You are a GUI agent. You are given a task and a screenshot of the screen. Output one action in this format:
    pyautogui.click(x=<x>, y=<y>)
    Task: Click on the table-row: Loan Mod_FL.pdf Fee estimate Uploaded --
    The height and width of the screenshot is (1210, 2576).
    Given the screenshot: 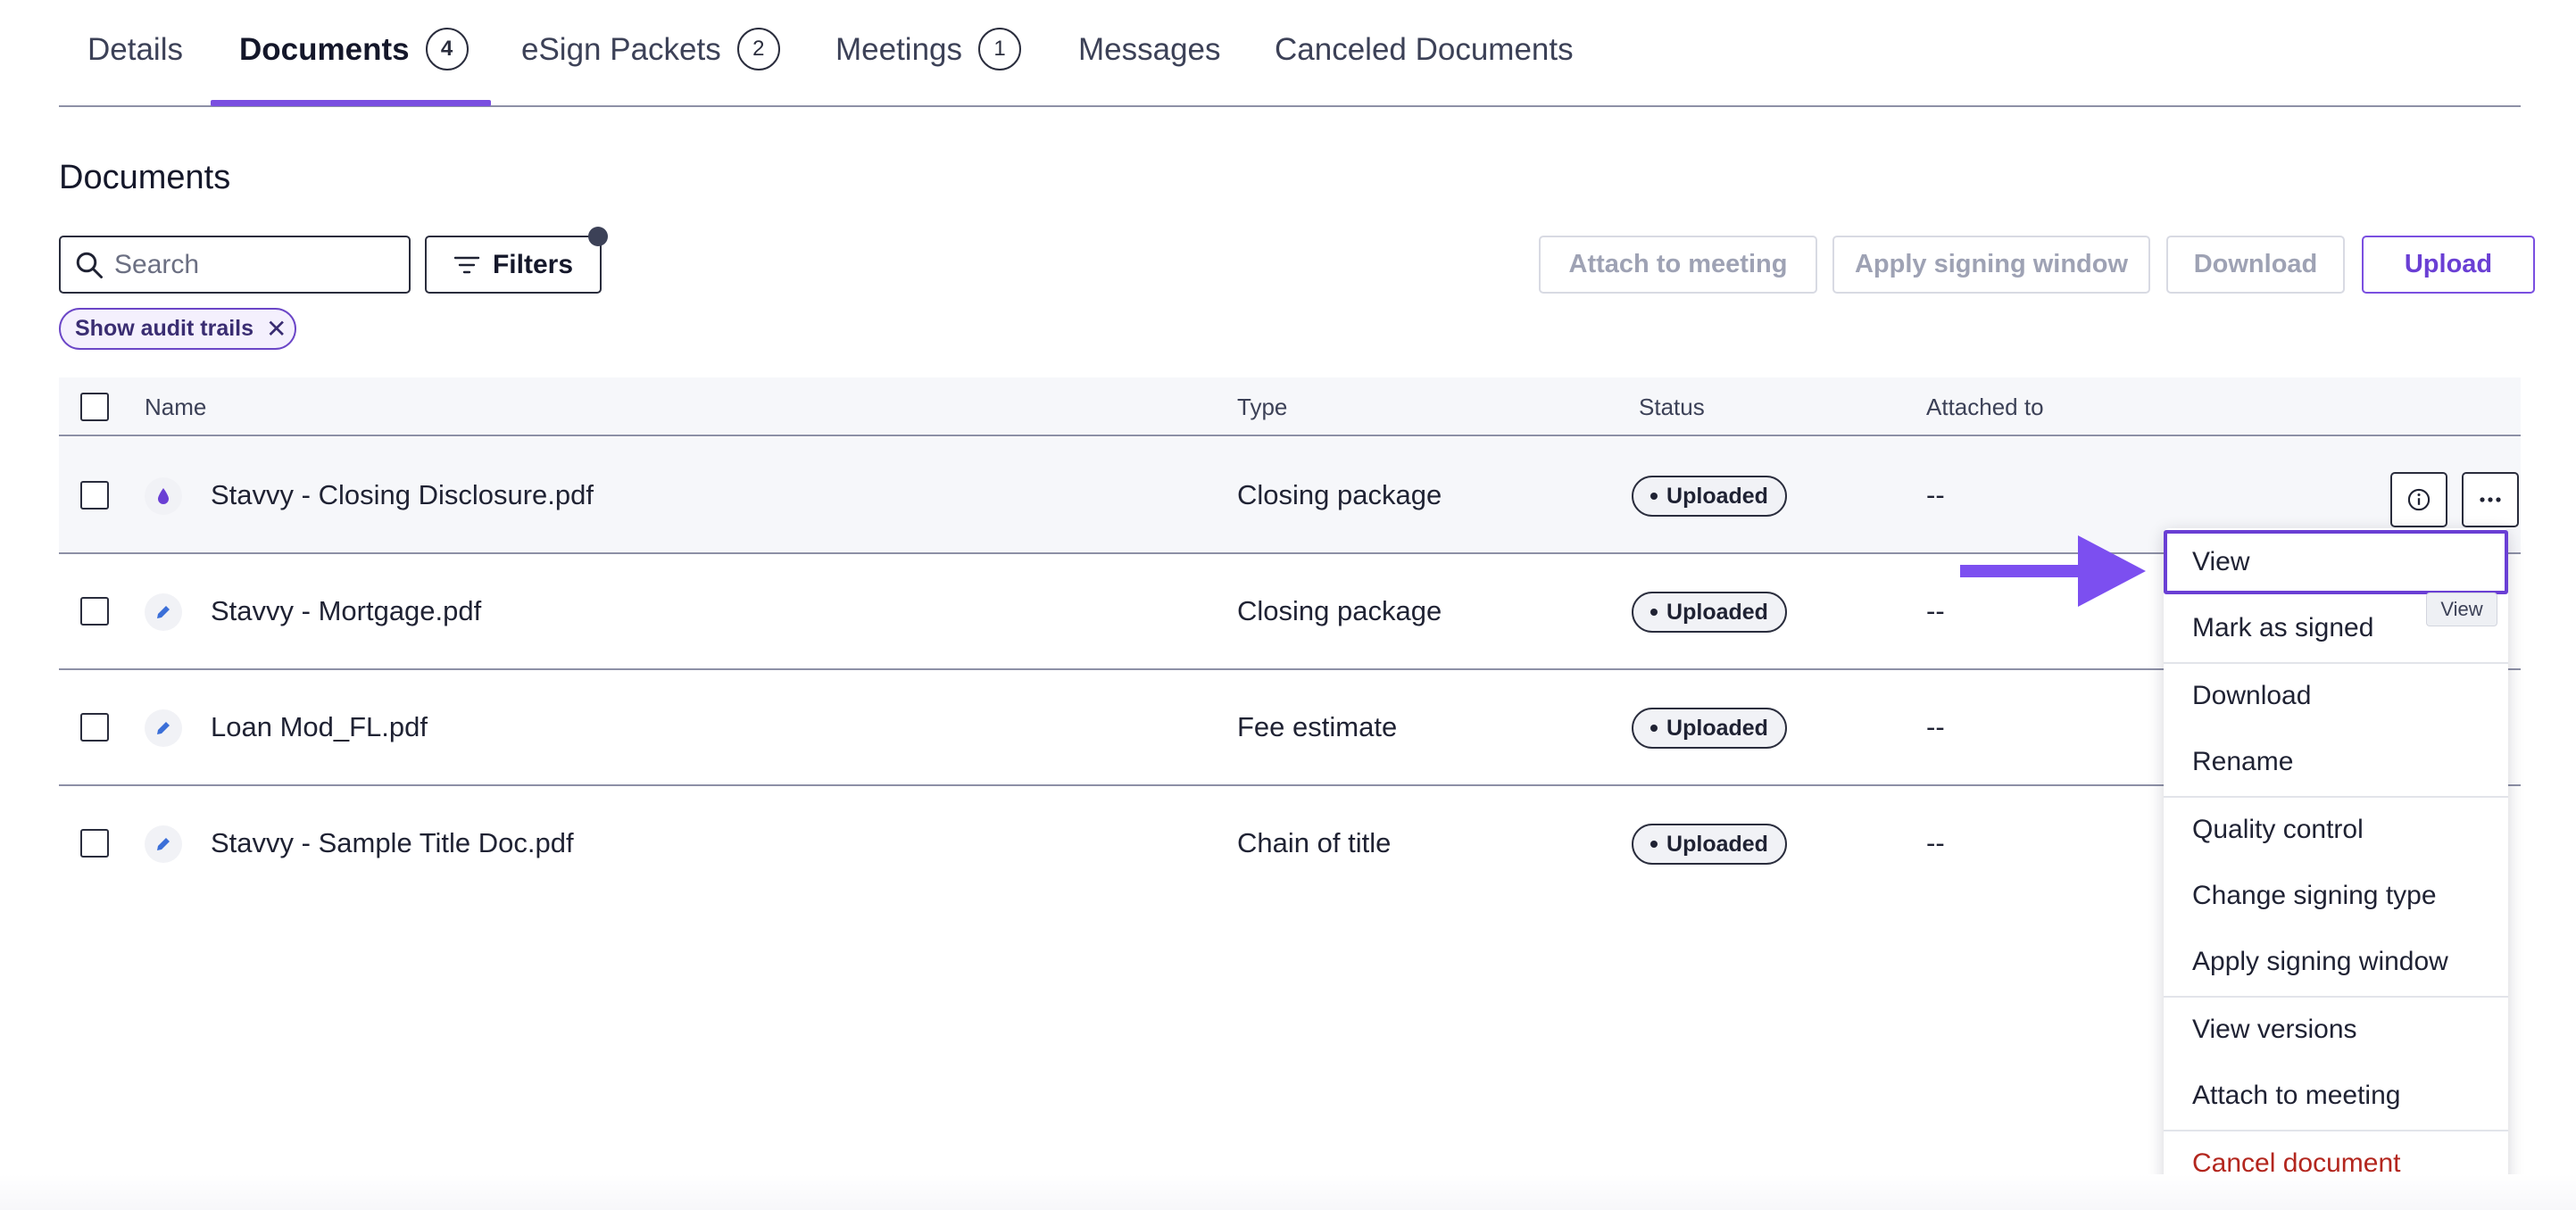 What is the action you would take?
    pyautogui.click(x=1290, y=728)
    